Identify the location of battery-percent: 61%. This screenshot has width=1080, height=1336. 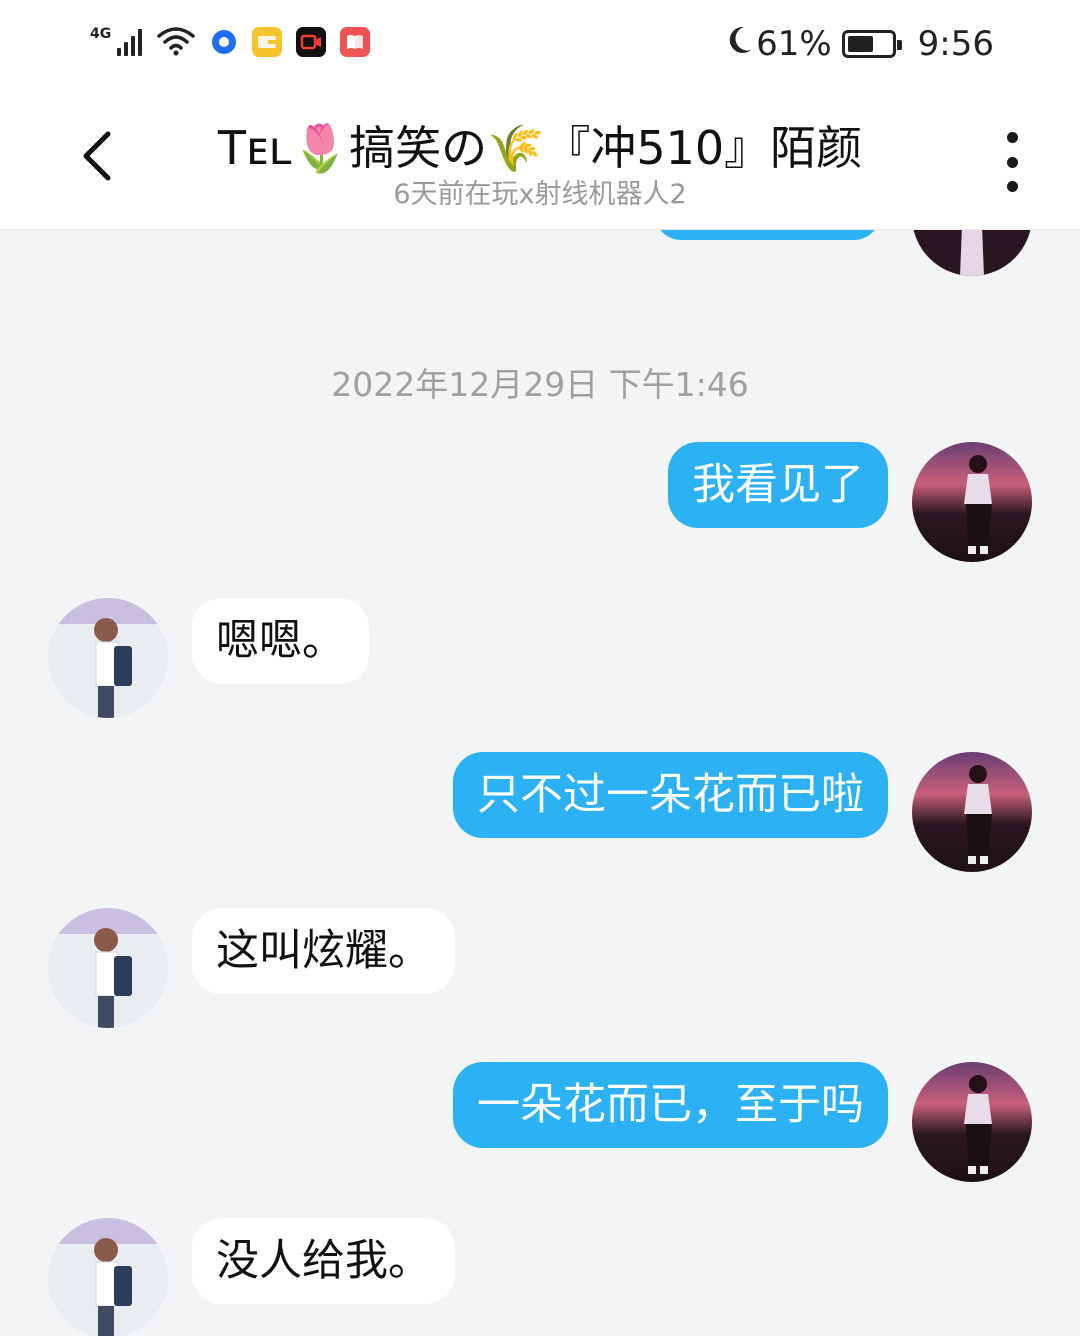
(794, 44).